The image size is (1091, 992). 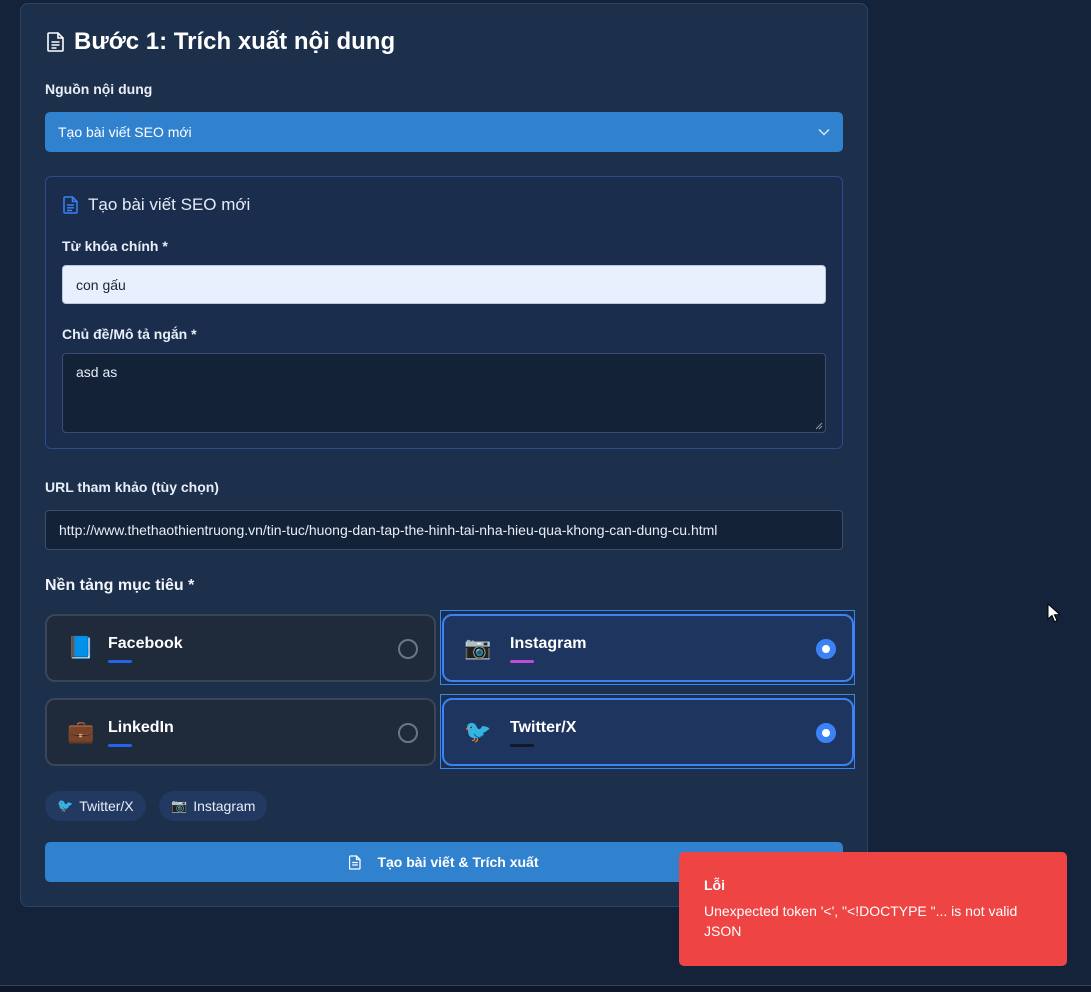 I want to click on platform-card-linkedin: 💼 LinkedIn, so click(x=240, y=732).